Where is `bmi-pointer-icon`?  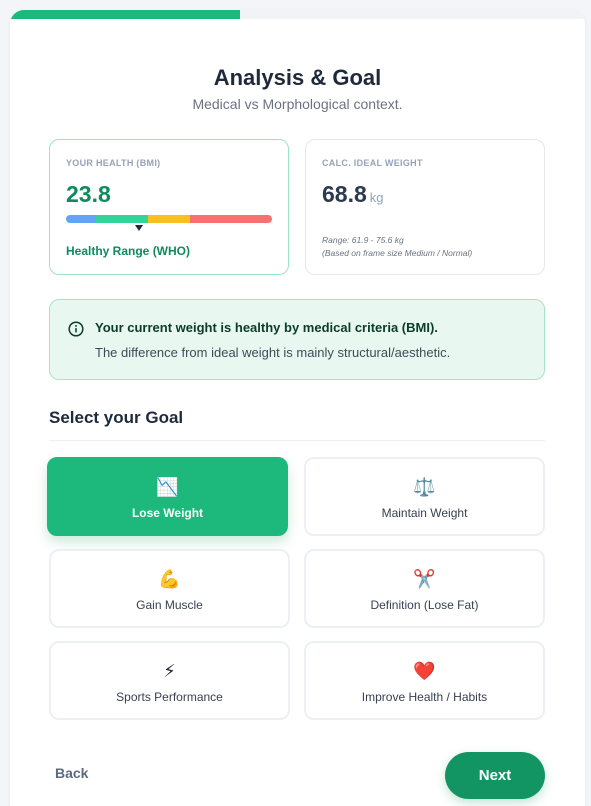 bmi-pointer-icon is located at coordinates (139, 228).